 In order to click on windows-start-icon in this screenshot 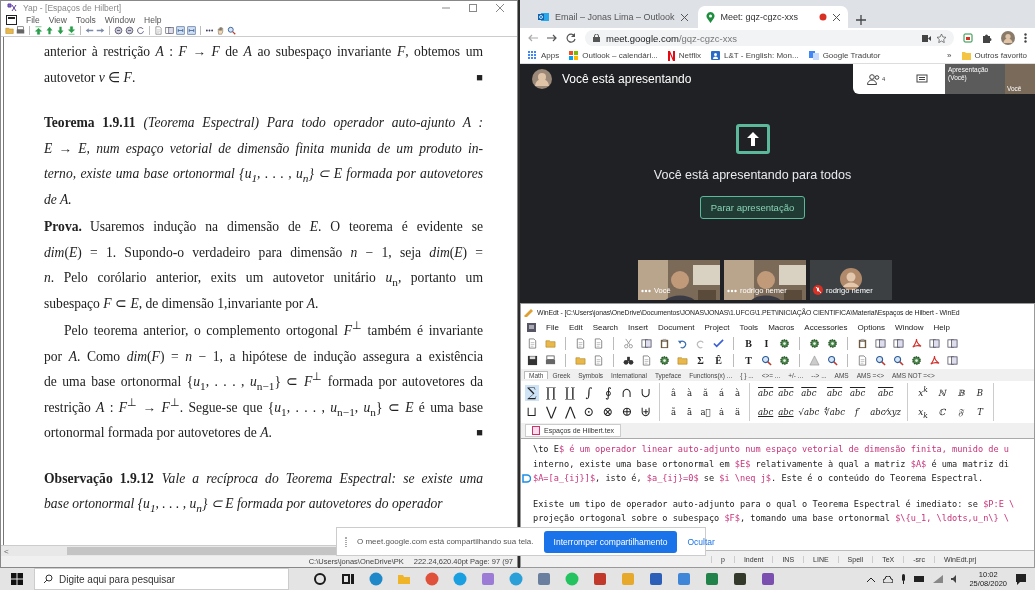, I will do `click(17, 579)`.